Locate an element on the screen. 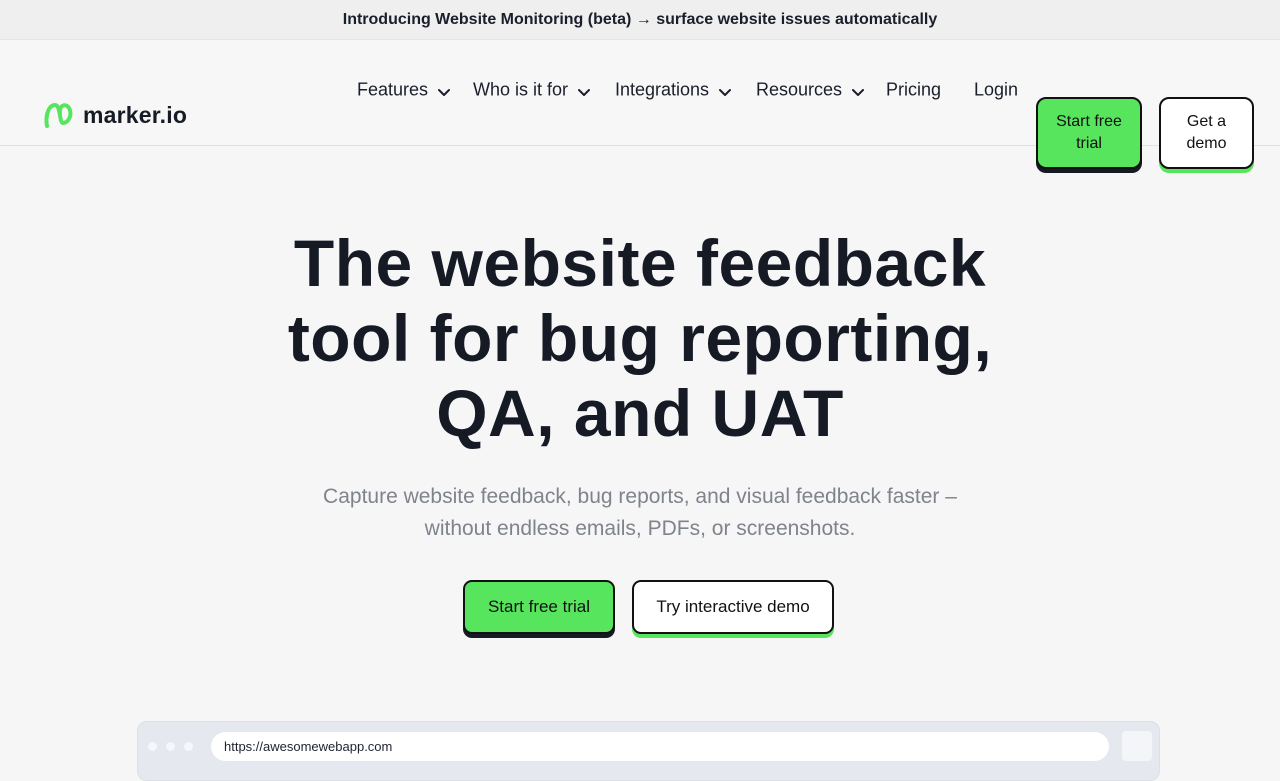 This screenshot has width=1280, height=781. hero-title-line: The website feedback is located at coordinates (640, 263).